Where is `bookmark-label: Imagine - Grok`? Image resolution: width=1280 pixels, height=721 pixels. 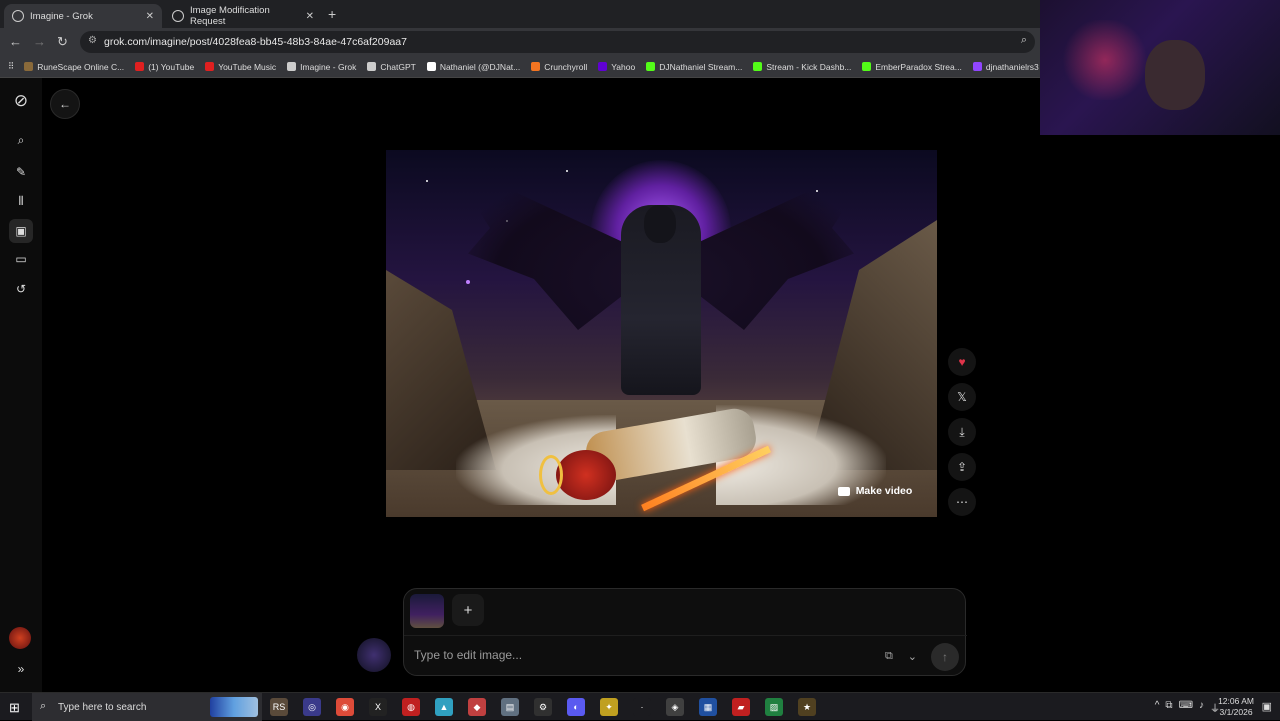
bookmark-label: Imagine - Grok is located at coordinates (328, 66).